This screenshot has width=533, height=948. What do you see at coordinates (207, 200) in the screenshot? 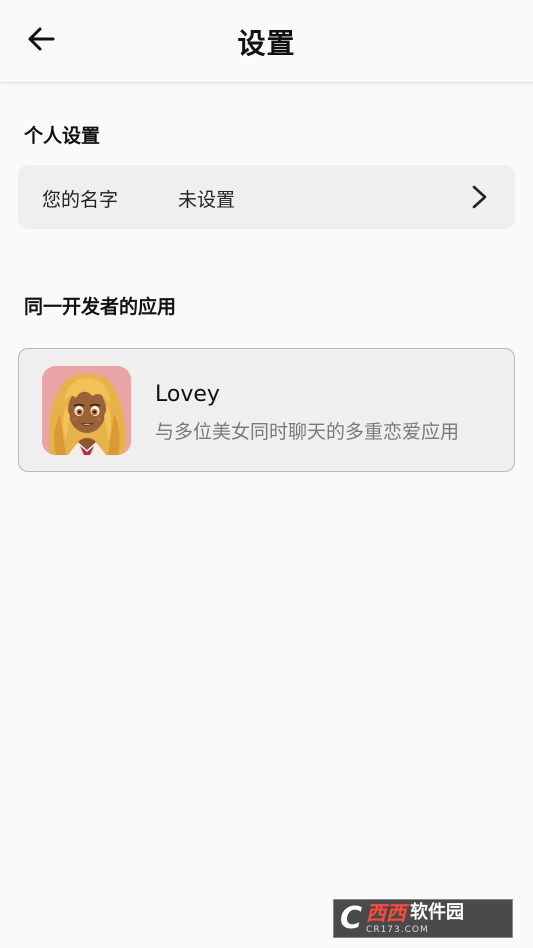
I see `name-value: 未设置` at bounding box center [207, 200].